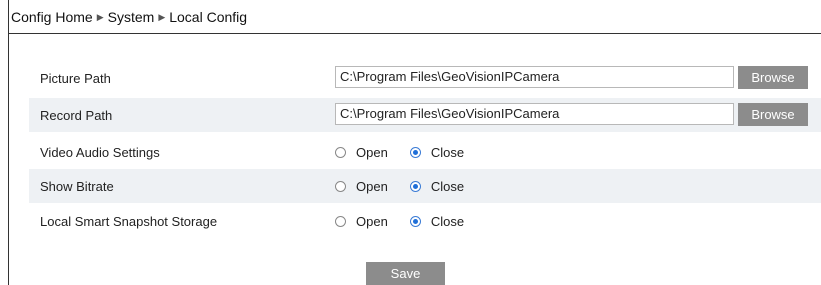 The width and height of the screenshot is (821, 285). I want to click on video-audio-open-radio, so click(340, 152).